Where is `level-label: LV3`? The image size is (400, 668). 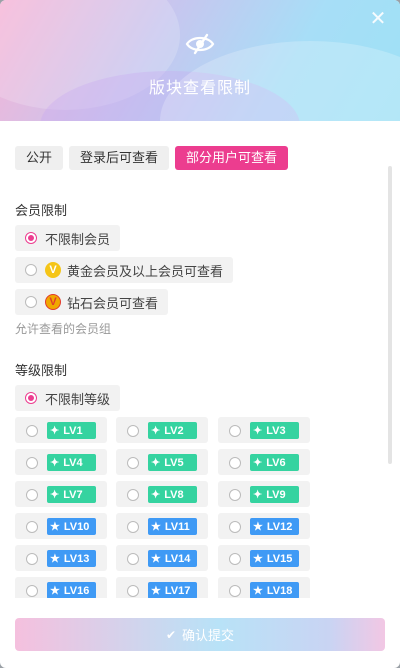 level-label: LV3 is located at coordinates (276, 430).